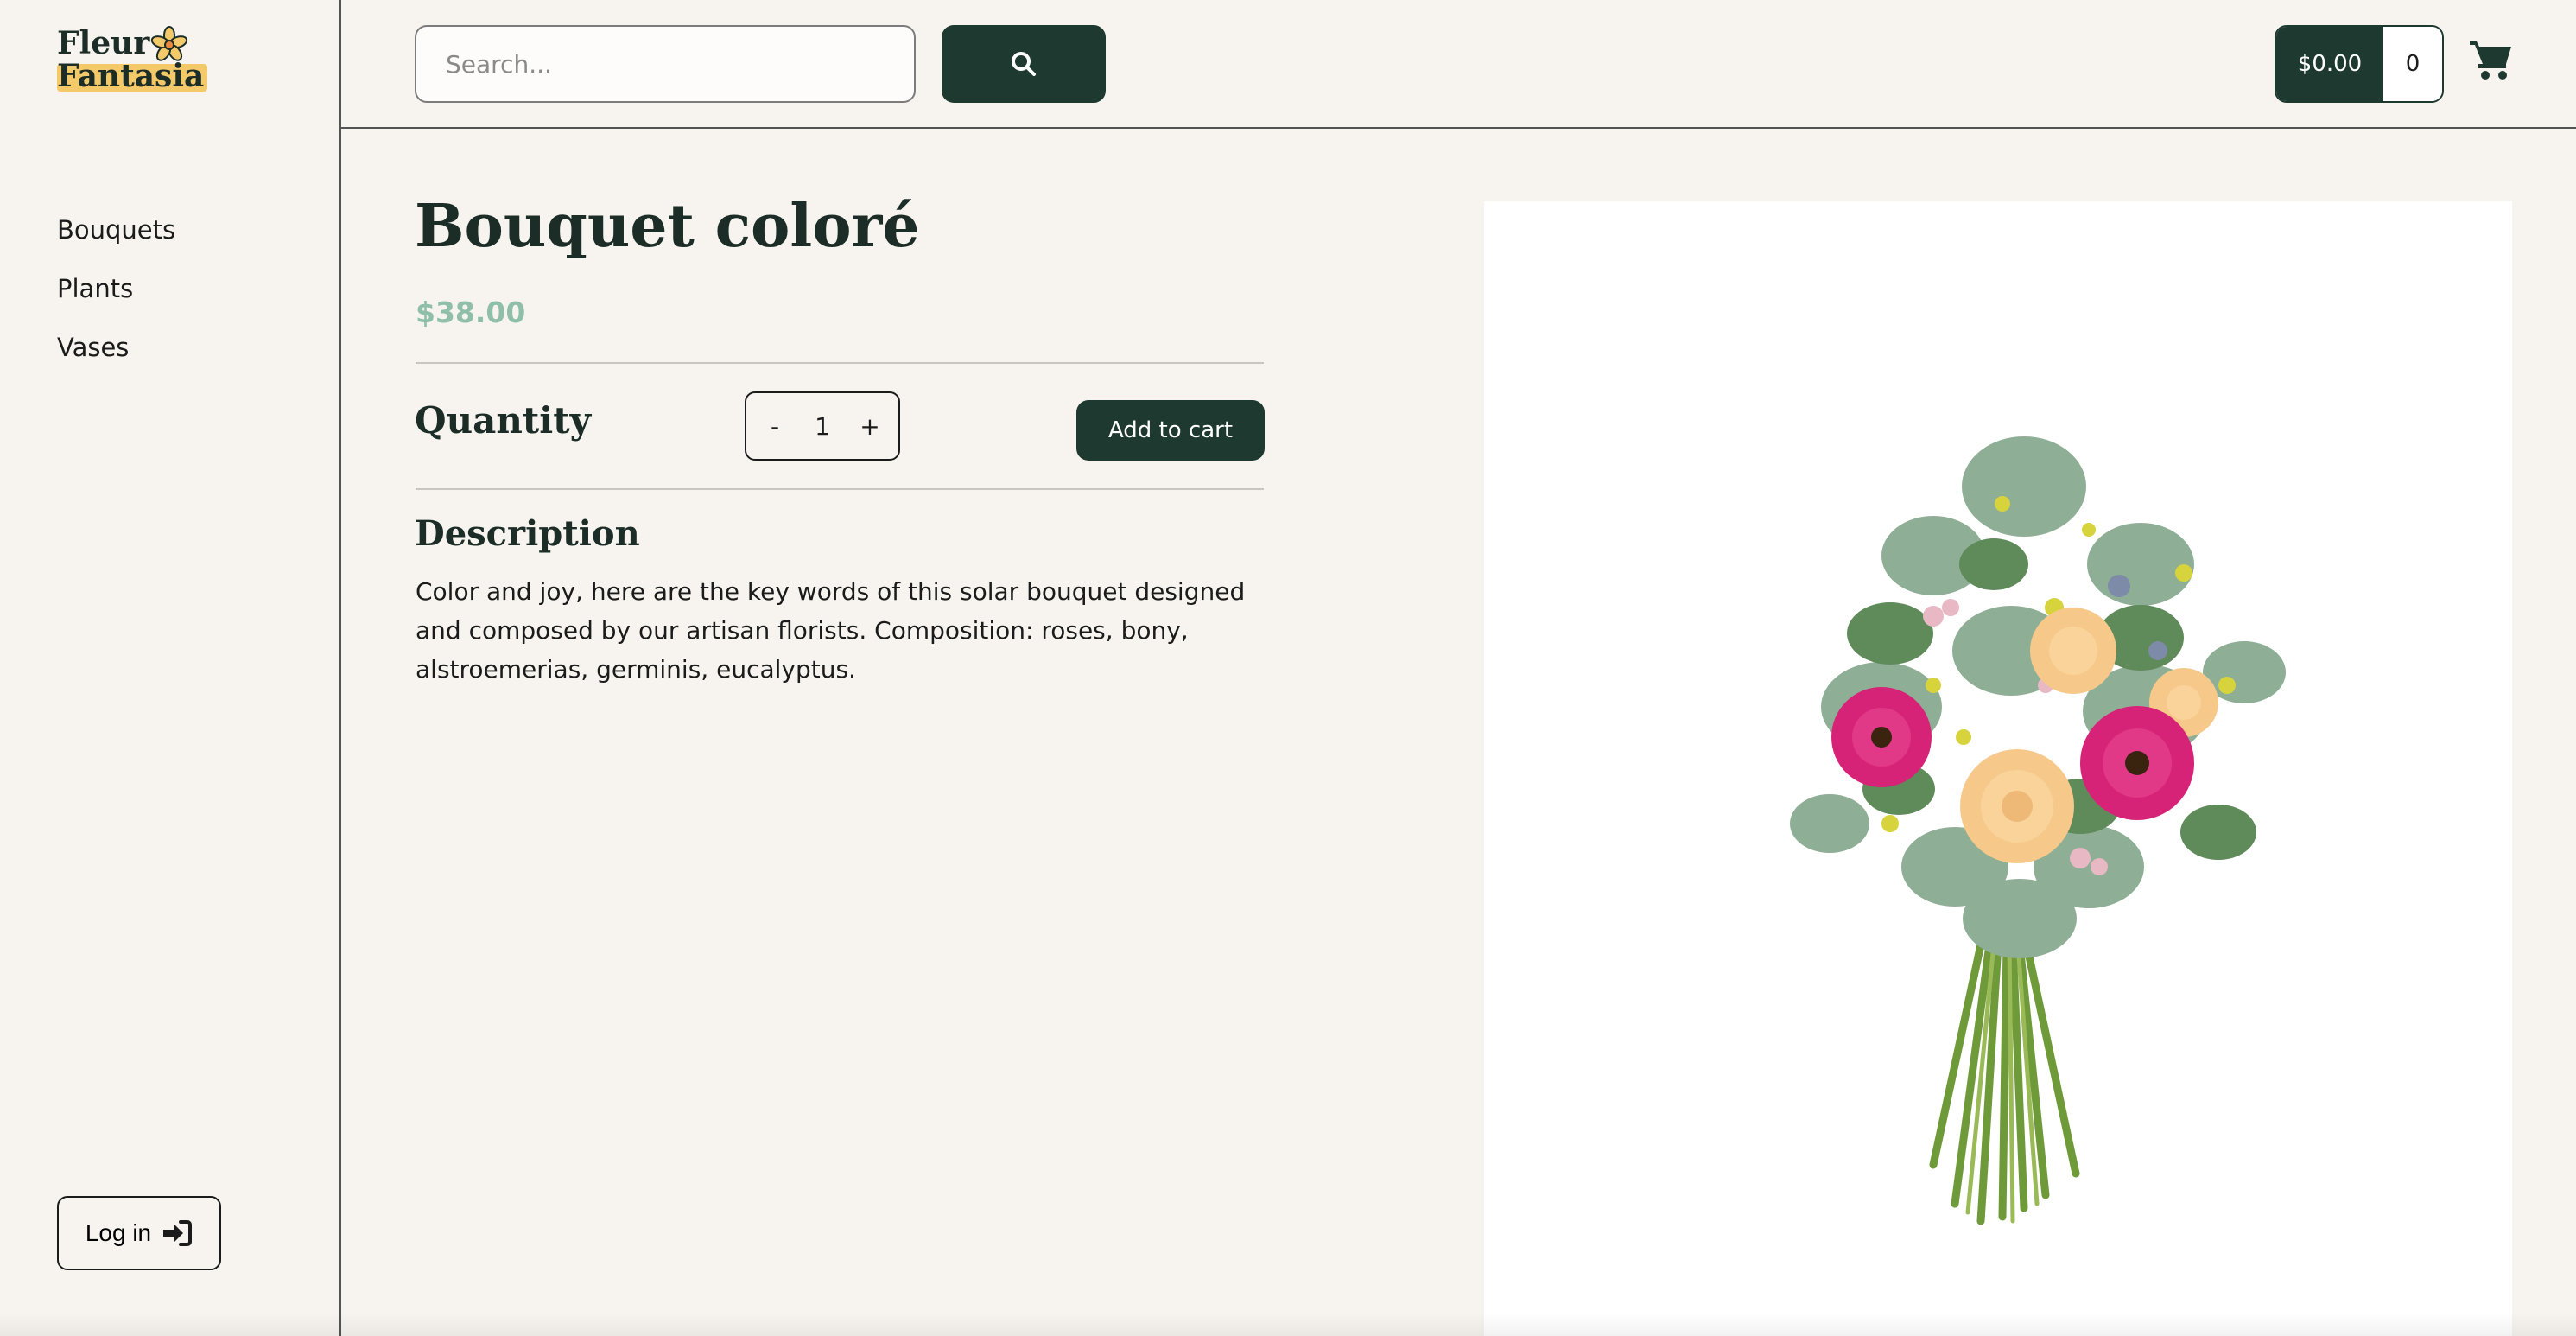  I want to click on search-icon, so click(1024, 64).